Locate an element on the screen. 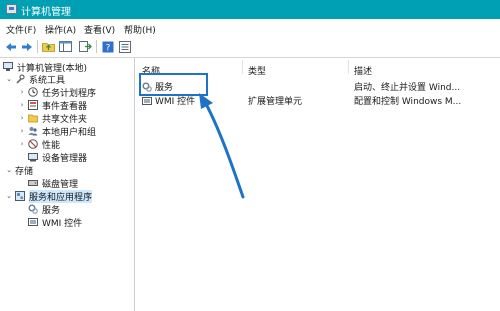 Image resolution: width=500 pixels, height=311 pixels. annotation-arrow-icon is located at coordinates (222, 146).